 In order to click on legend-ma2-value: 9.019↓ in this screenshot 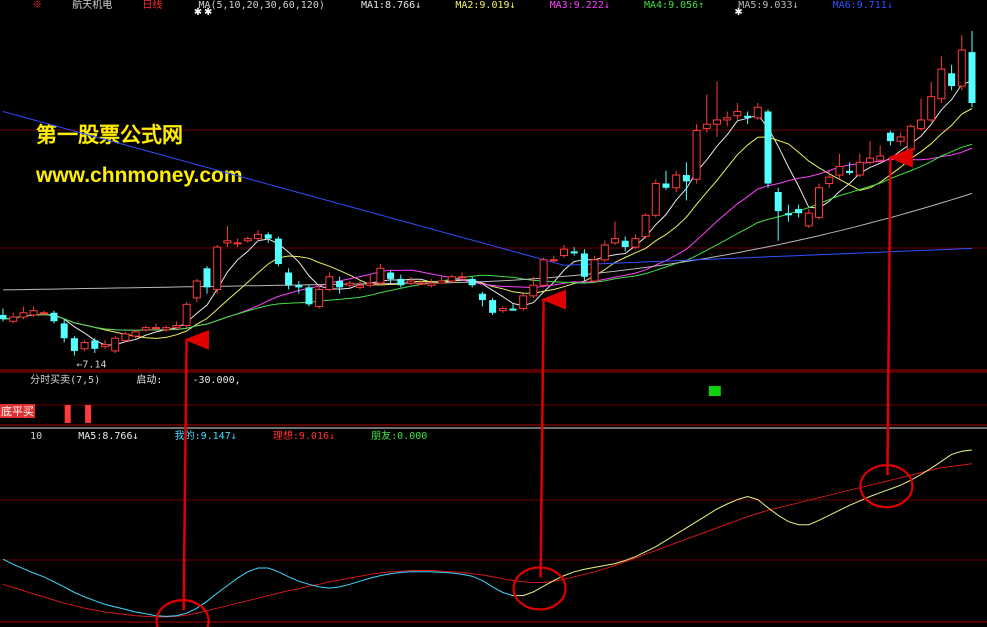, I will do `click(497, 5)`.